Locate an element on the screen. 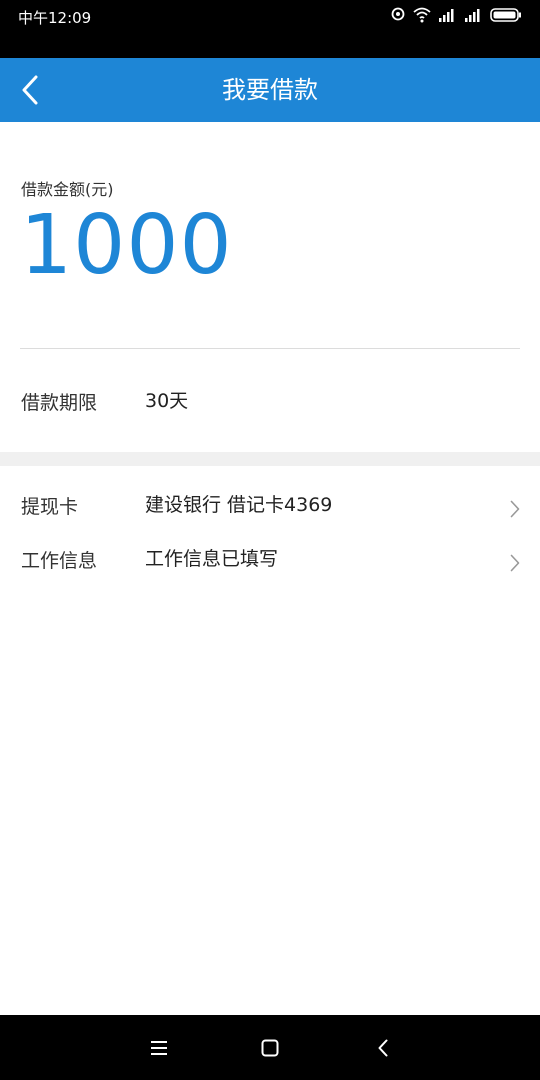  amount-value: 1000 is located at coordinates (126, 245).